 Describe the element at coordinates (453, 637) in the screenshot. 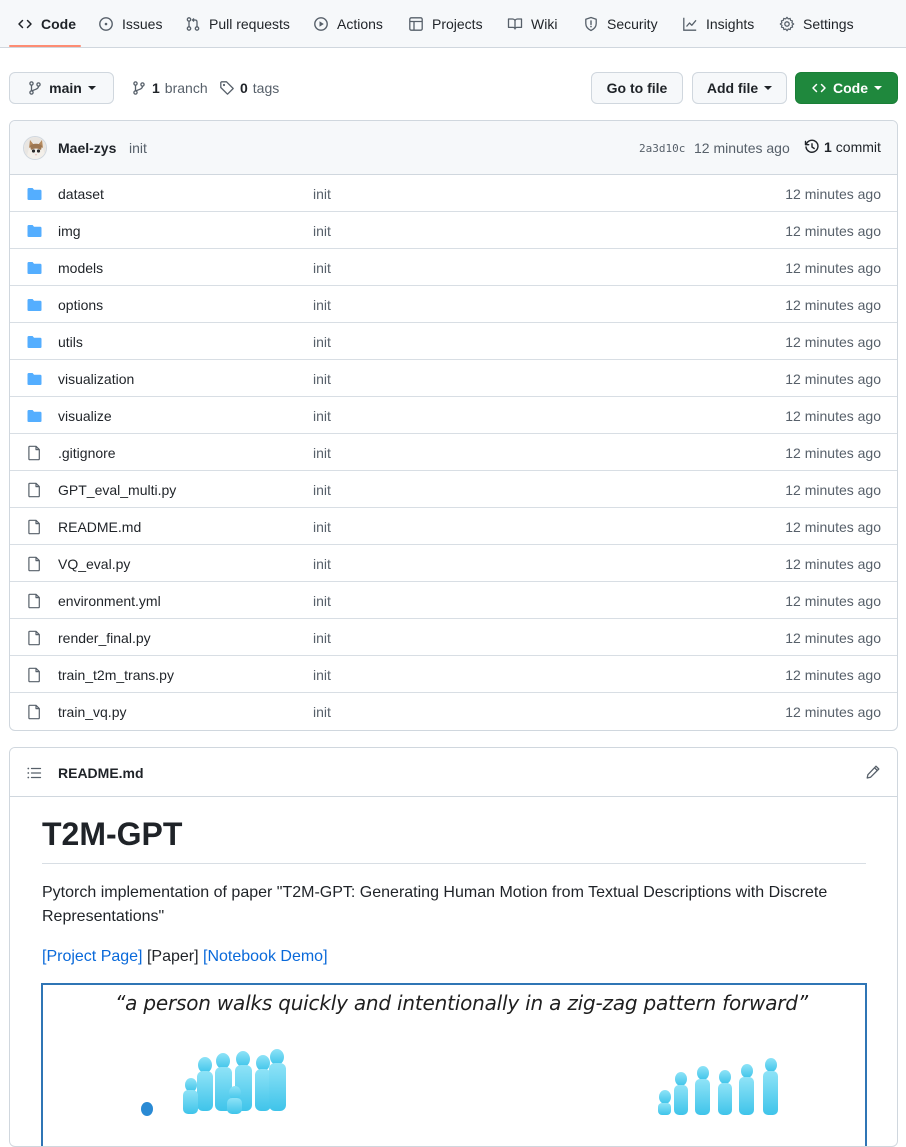

I see `file-row: render_final.py init 12 minutes ago` at that location.